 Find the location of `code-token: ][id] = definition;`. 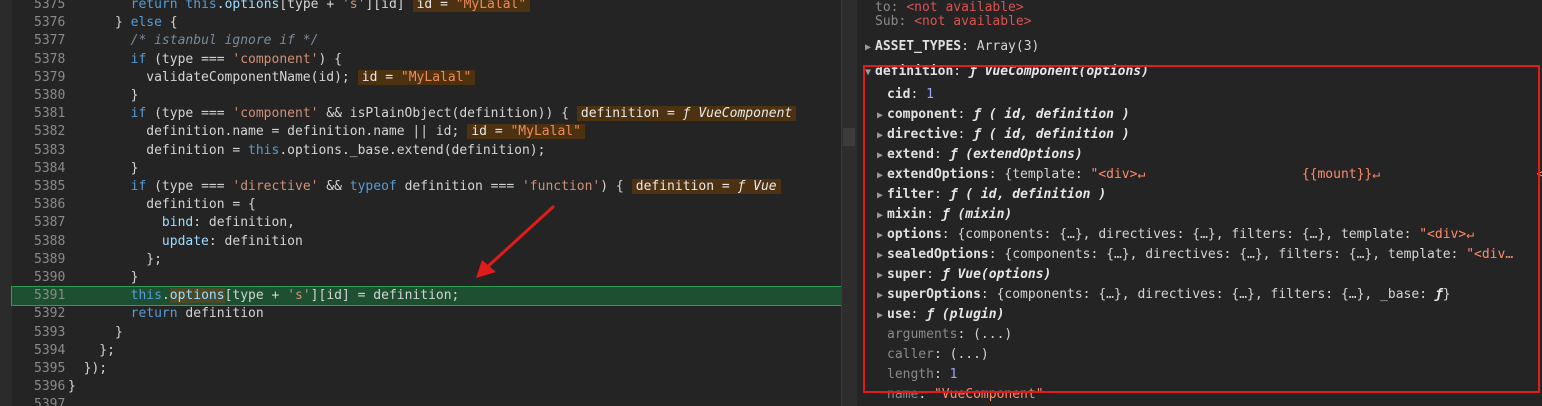

code-token: ][id] = definition; is located at coordinates (385, 296).